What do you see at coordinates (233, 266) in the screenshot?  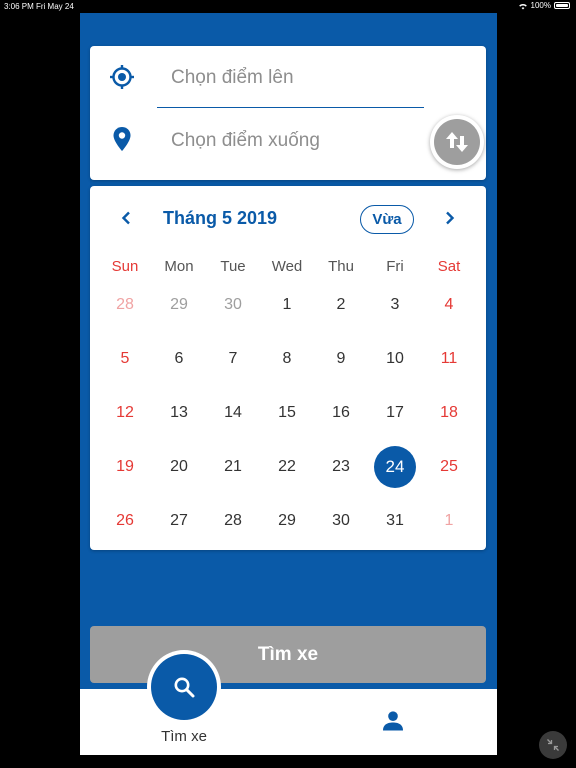 I see `weekday-label: Tue` at bounding box center [233, 266].